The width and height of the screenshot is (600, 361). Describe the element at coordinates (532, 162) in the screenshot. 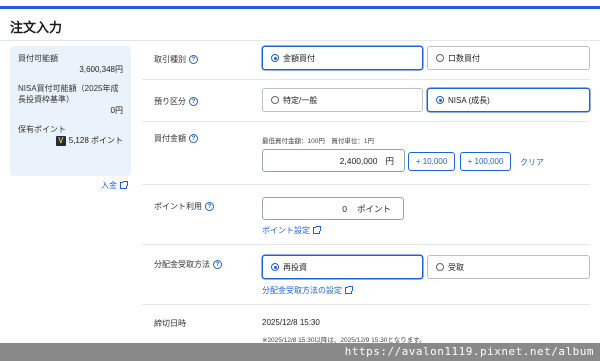

I see `clear-button: クリア` at that location.